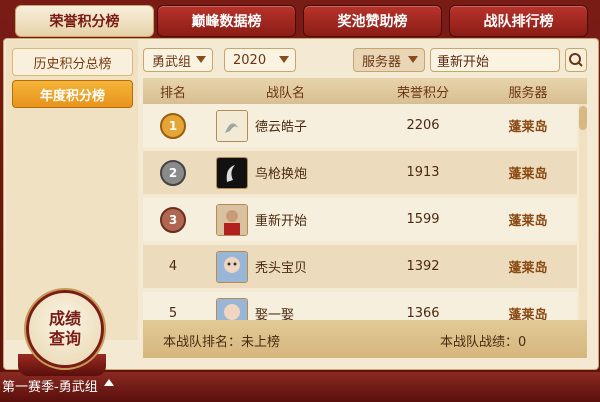 This screenshot has width=600, height=402. I want to click on chevron-up-icon, so click(109, 382).